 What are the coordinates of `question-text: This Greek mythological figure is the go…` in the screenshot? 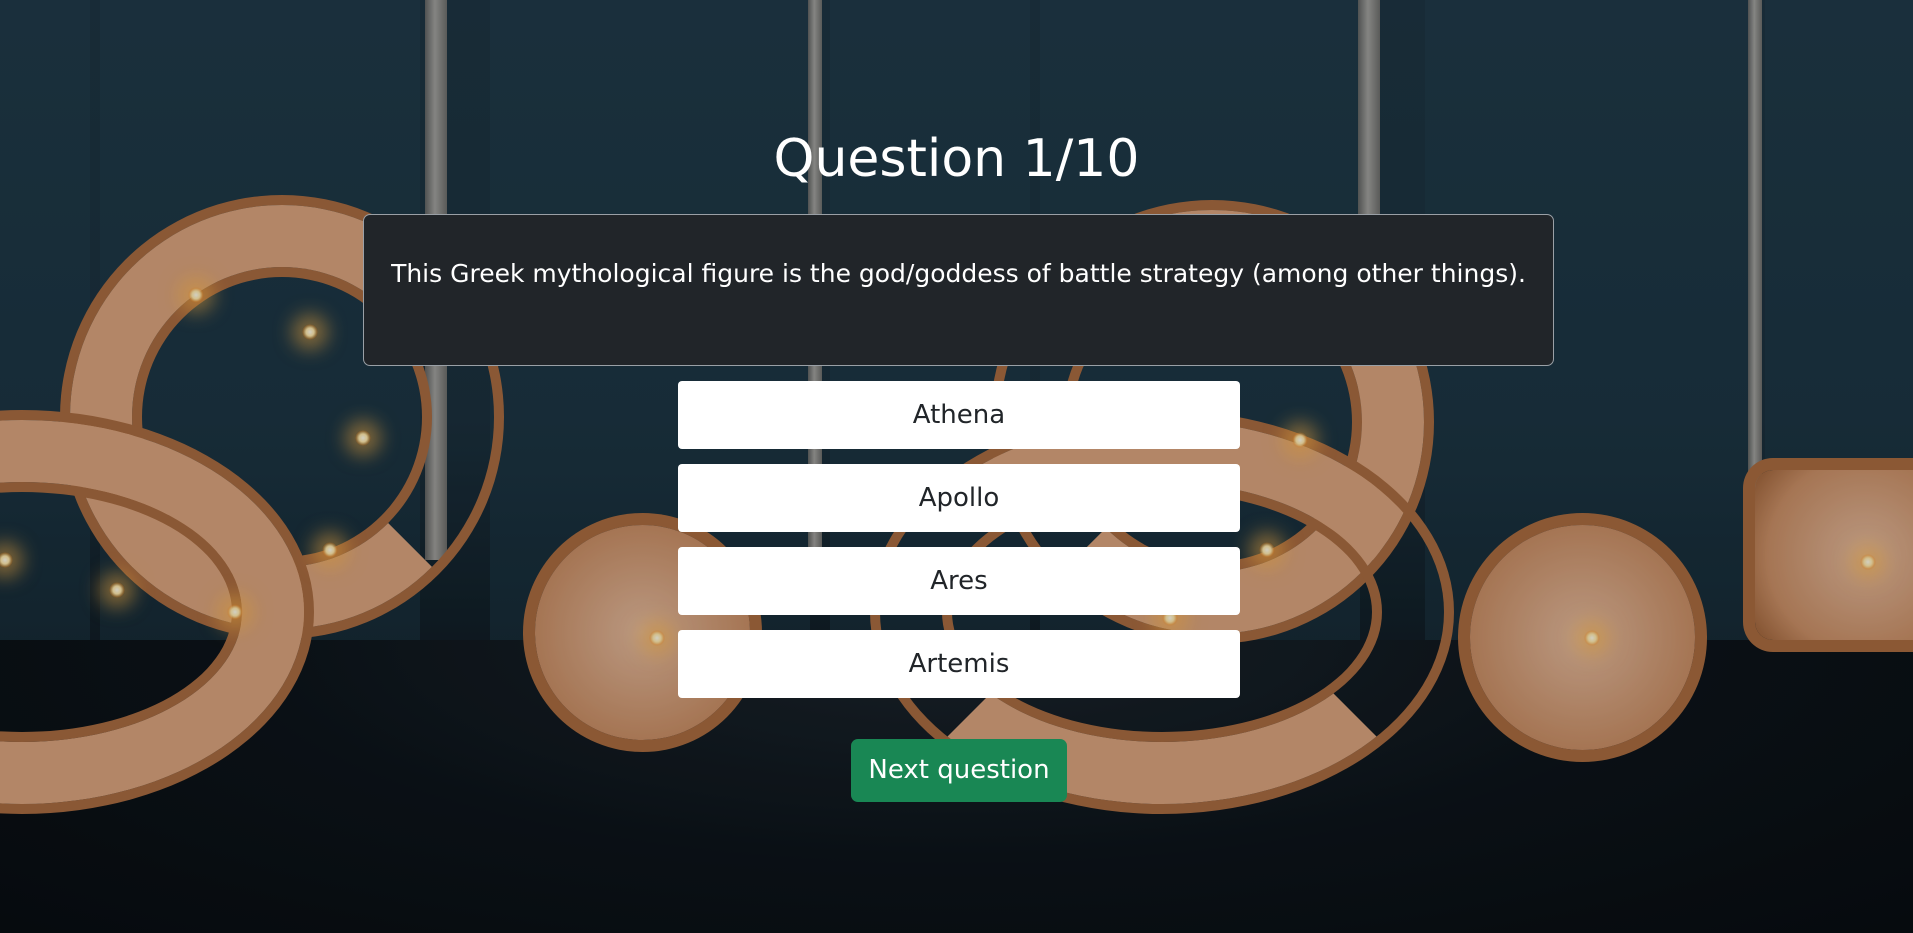 It's located at (958, 273).